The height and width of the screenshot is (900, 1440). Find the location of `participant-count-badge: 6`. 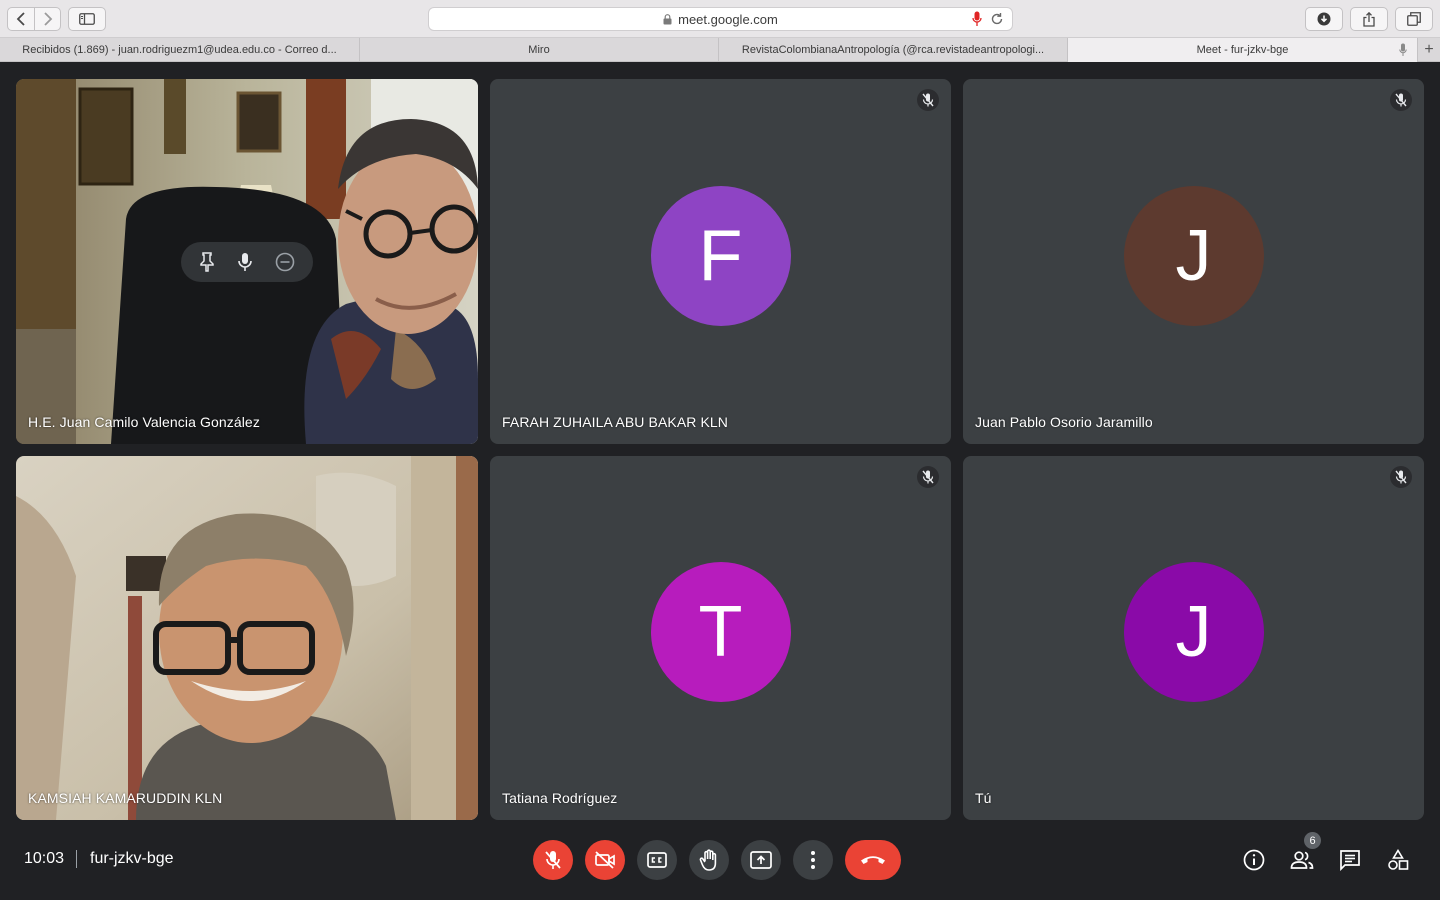

participant-count-badge: 6 is located at coordinates (1312, 840).